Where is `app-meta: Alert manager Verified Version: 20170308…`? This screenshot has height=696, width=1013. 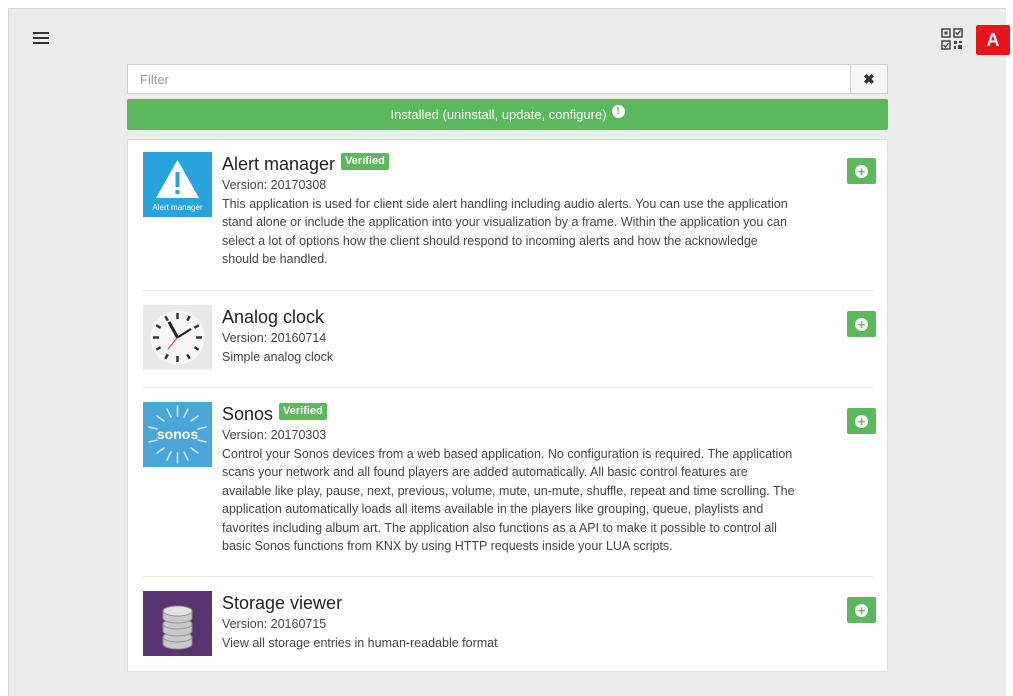 app-meta: Alert manager Verified Version: 20170308… is located at coordinates (509, 210).